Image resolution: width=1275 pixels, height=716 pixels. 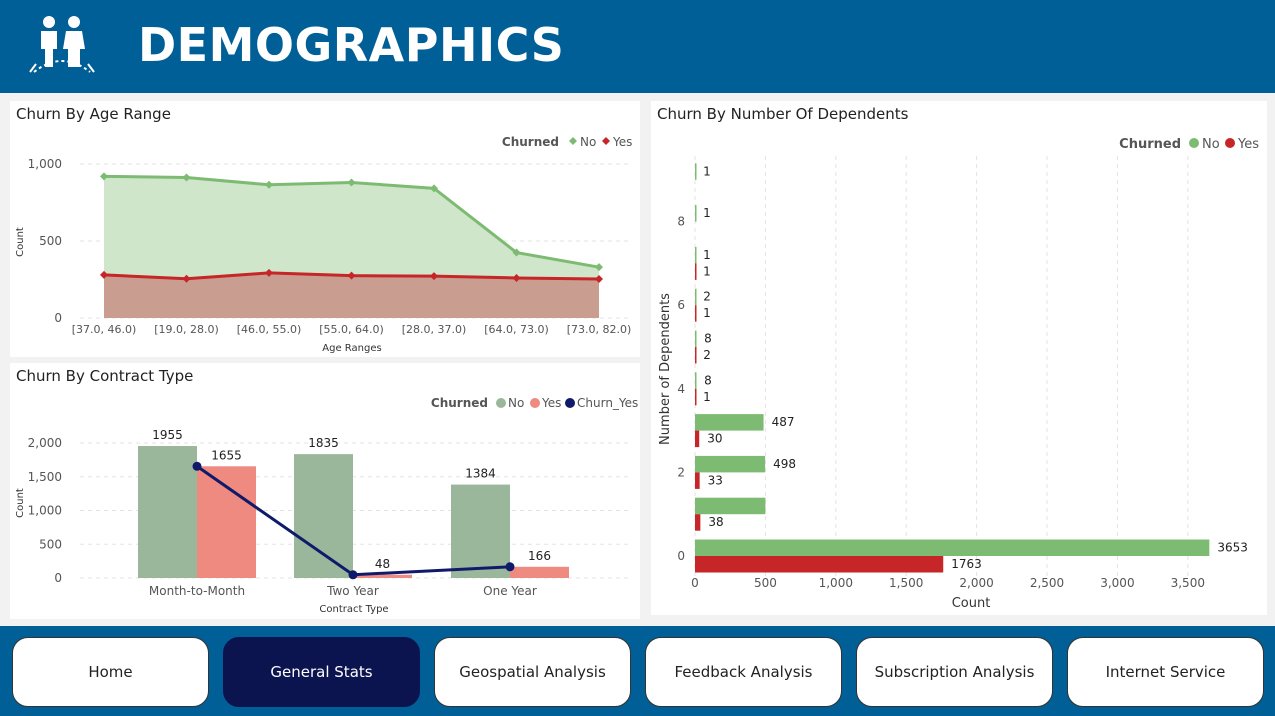 What do you see at coordinates (382, 564) in the screenshot?
I see `contract-label-yes: 48` at bounding box center [382, 564].